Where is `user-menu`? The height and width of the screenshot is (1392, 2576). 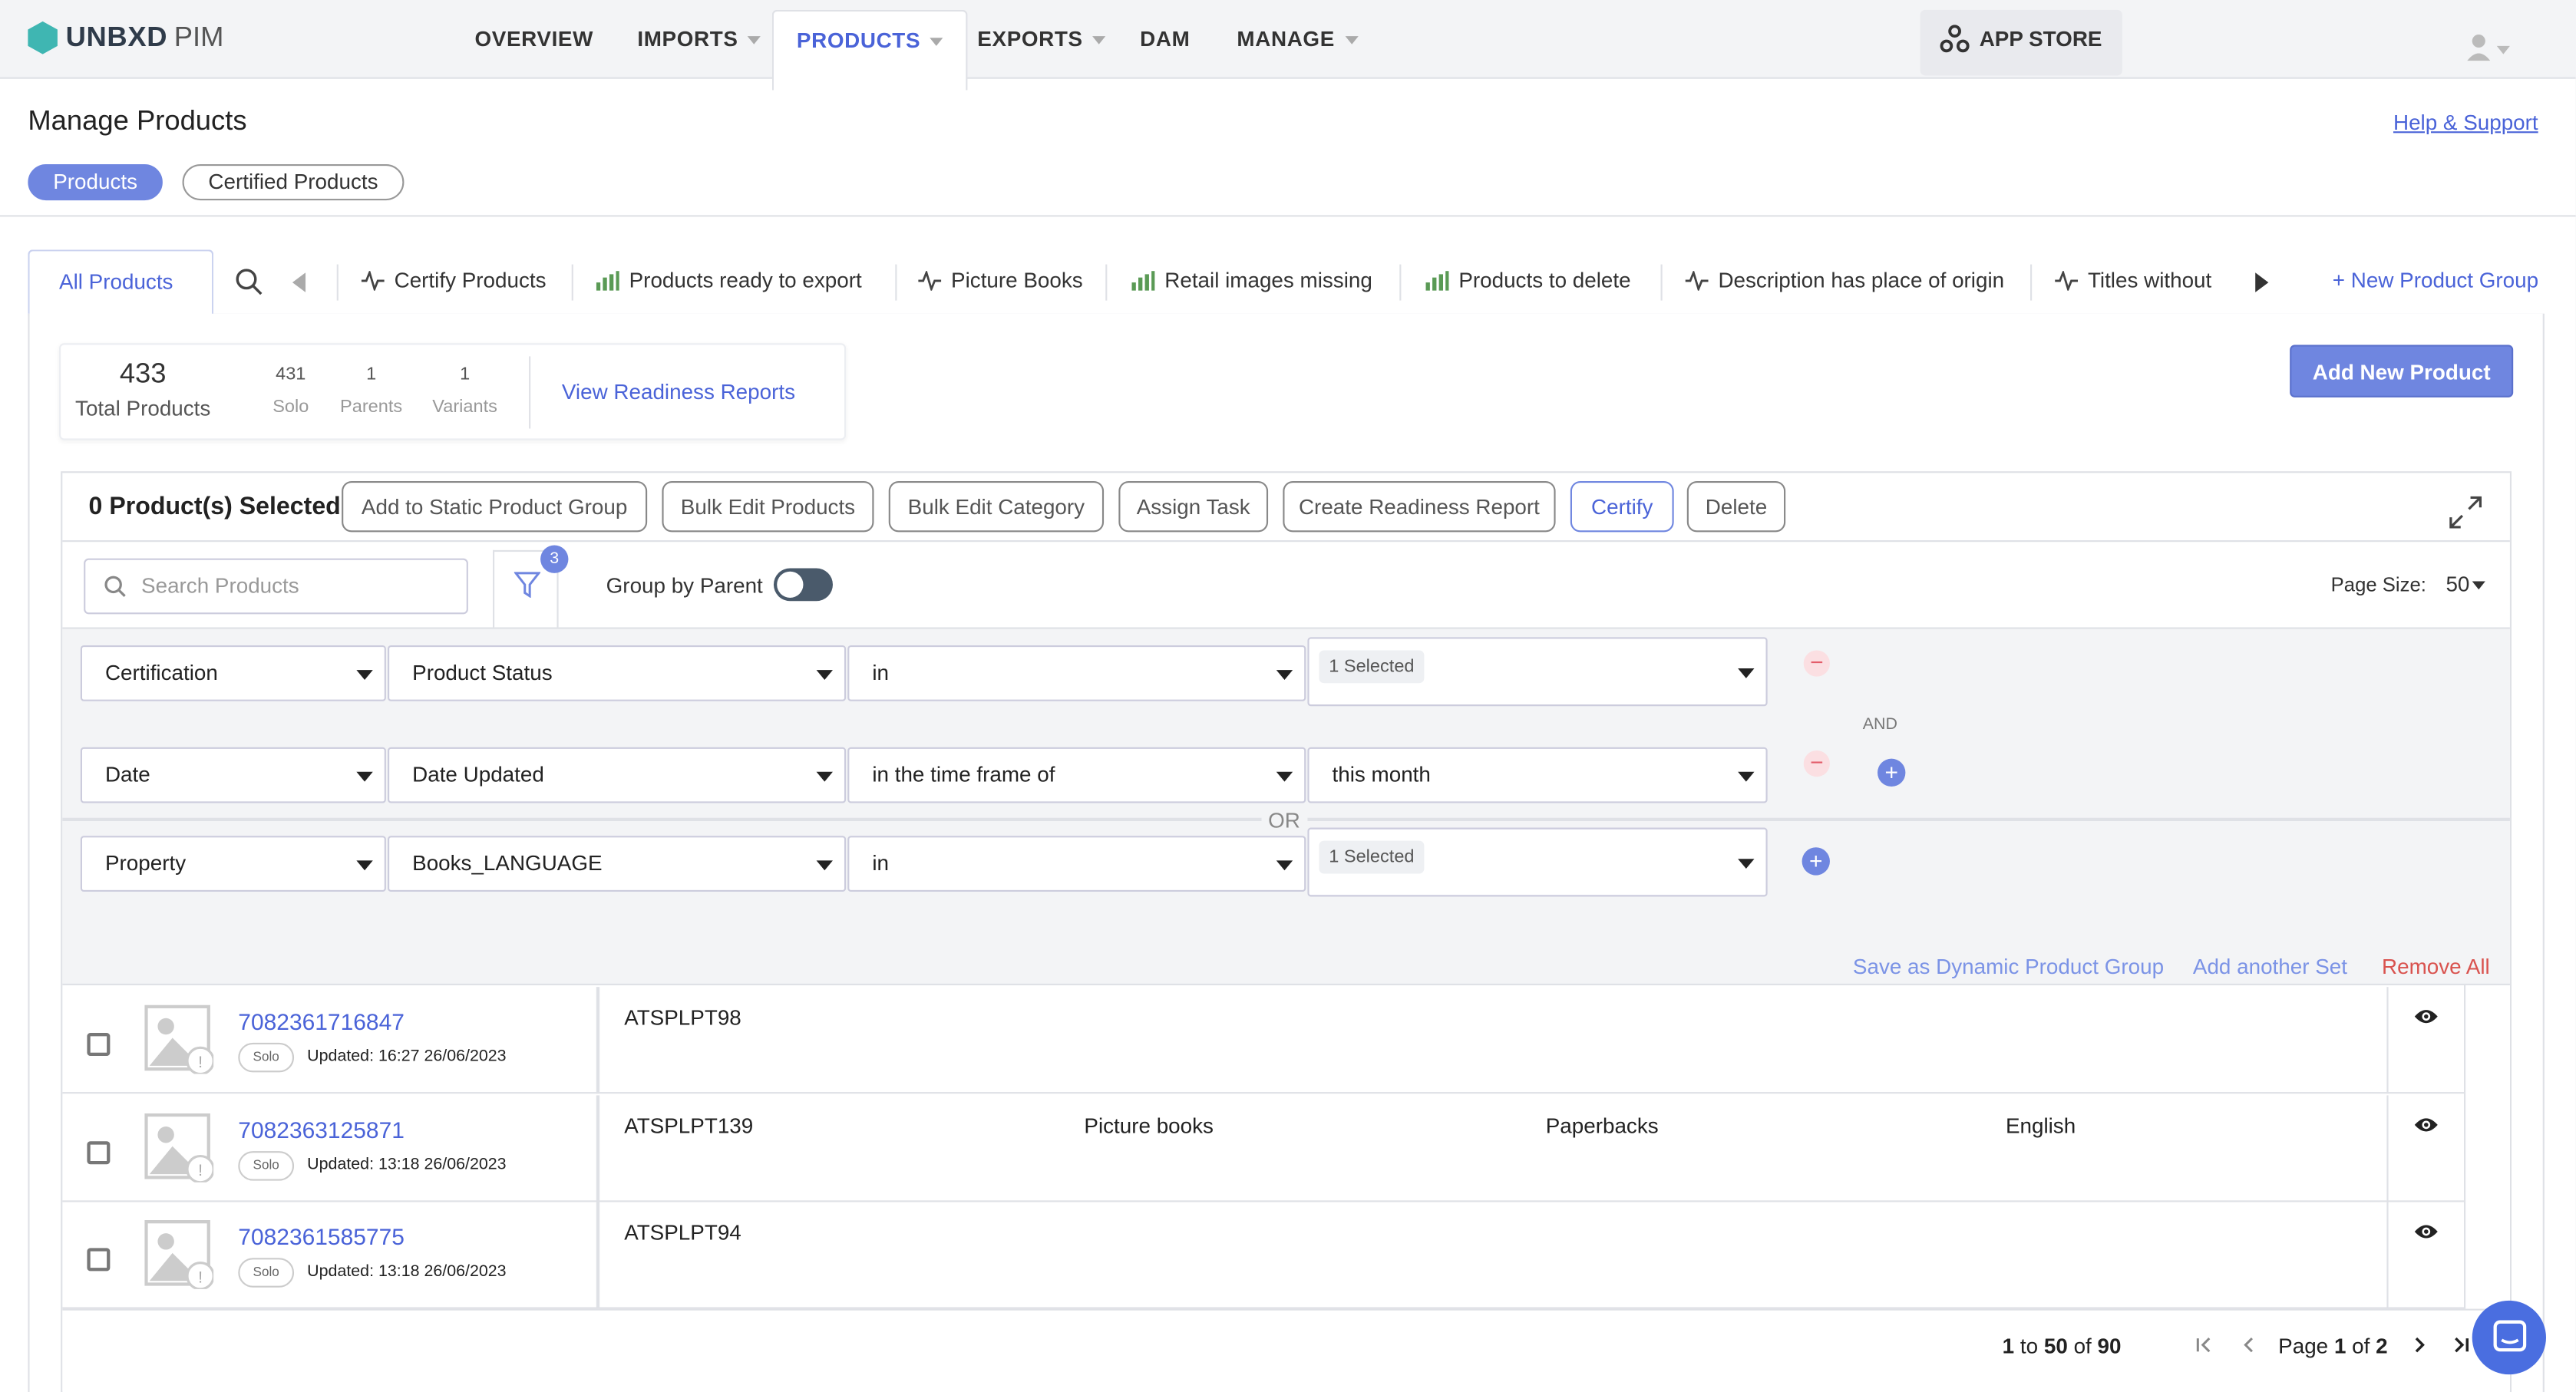
user-menu is located at coordinates (2488, 49).